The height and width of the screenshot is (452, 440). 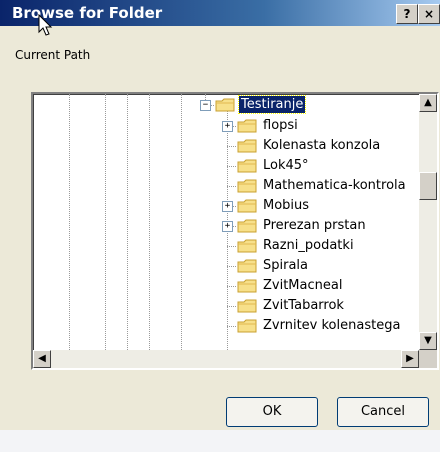 I want to click on collapse-icon: −, so click(x=205, y=105).